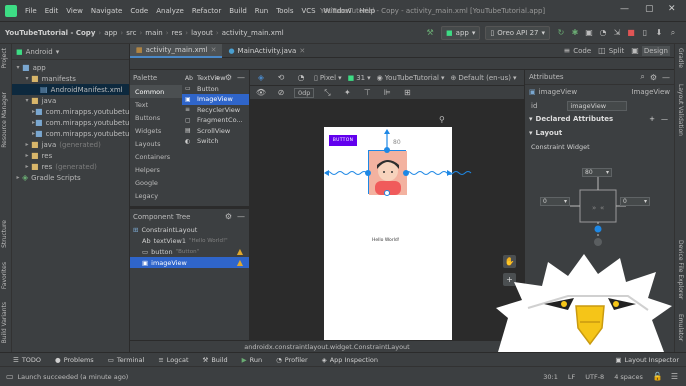 The image size is (686, 386). Describe the element at coordinates (658, 376) in the screenshot. I see `lock-icon: 🔓` at that location.